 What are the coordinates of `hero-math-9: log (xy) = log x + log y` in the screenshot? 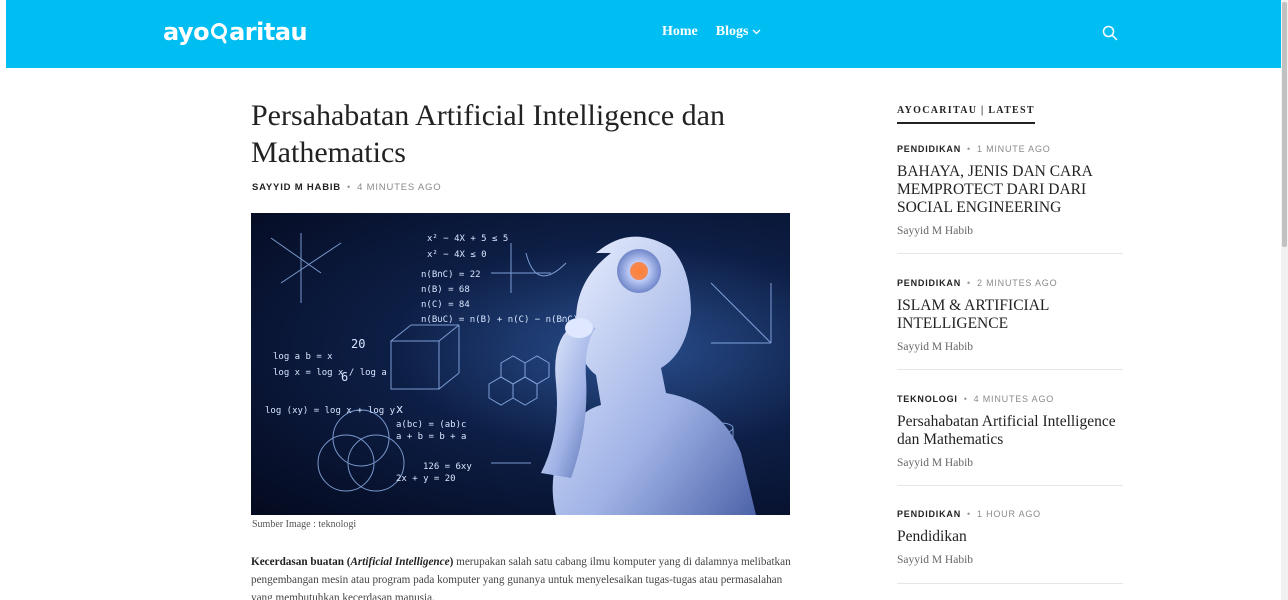 It's located at (330, 411).